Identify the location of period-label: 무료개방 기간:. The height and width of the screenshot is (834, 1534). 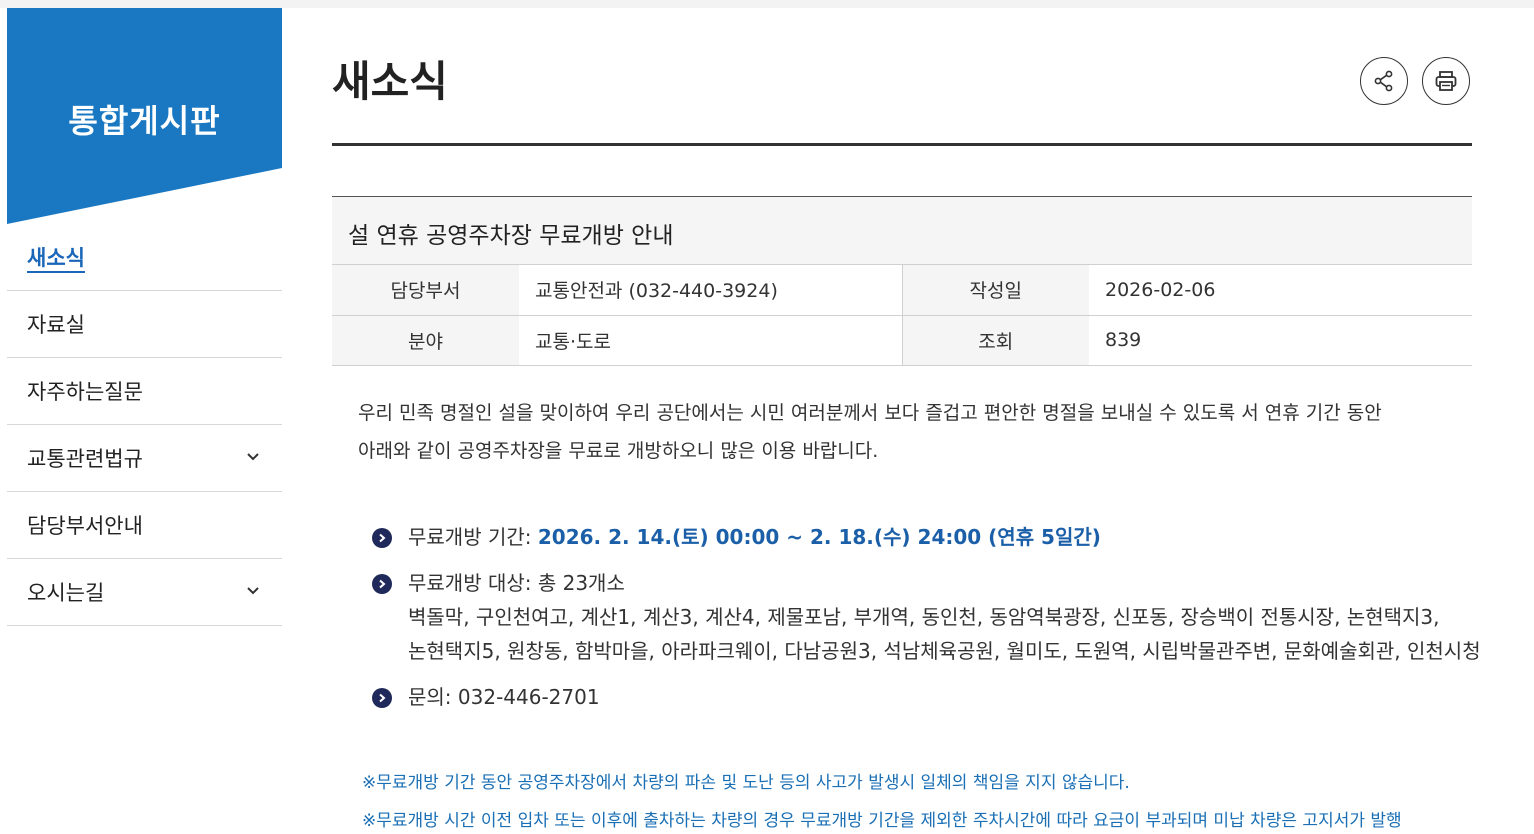
(473, 537).